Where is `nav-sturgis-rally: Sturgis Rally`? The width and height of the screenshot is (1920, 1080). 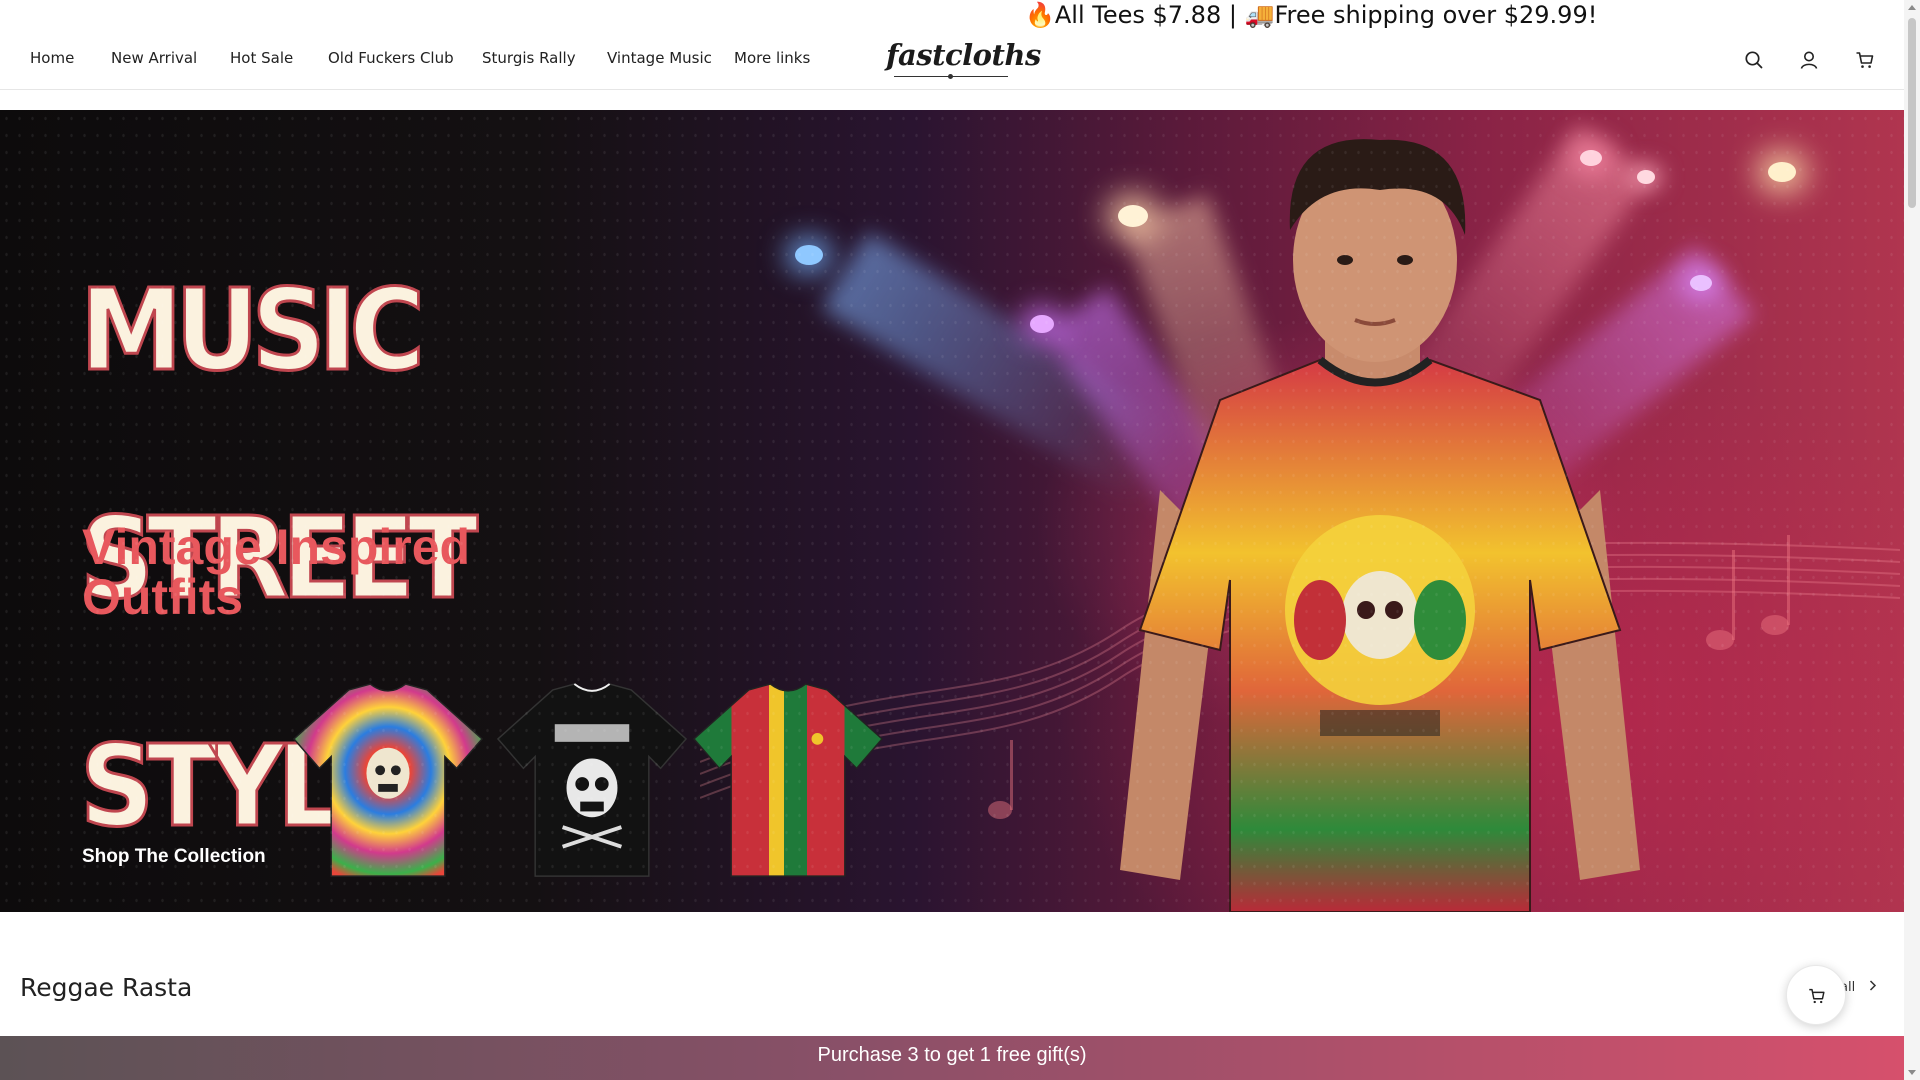 nav-sturgis-rally: Sturgis Rally is located at coordinates (544, 58).